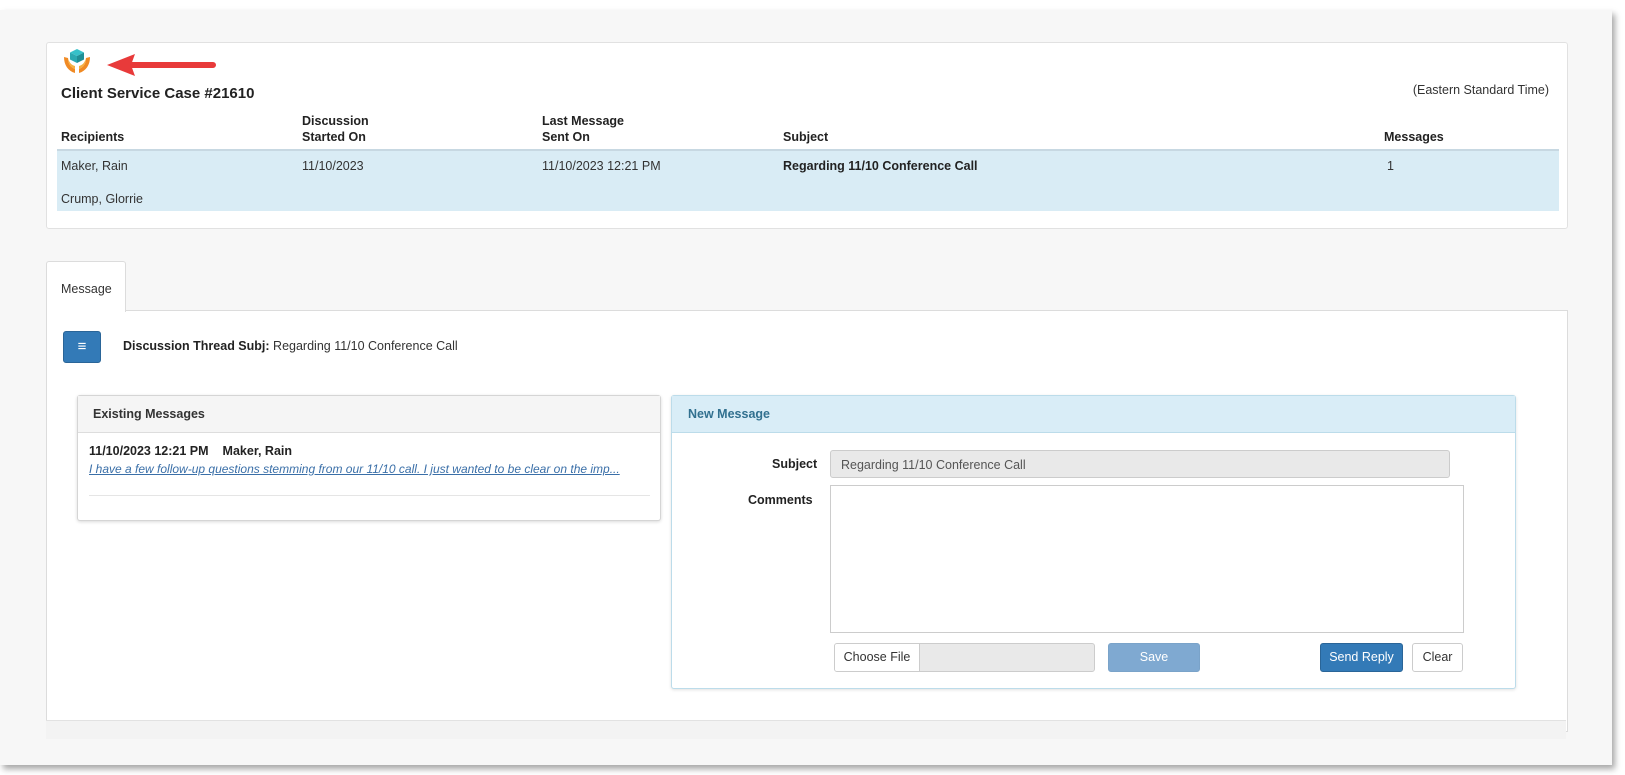 The height and width of the screenshot is (775, 1625). Describe the element at coordinates (1480, 90) in the screenshot. I see `timezone-label: (Eastern Standard Time)` at that location.